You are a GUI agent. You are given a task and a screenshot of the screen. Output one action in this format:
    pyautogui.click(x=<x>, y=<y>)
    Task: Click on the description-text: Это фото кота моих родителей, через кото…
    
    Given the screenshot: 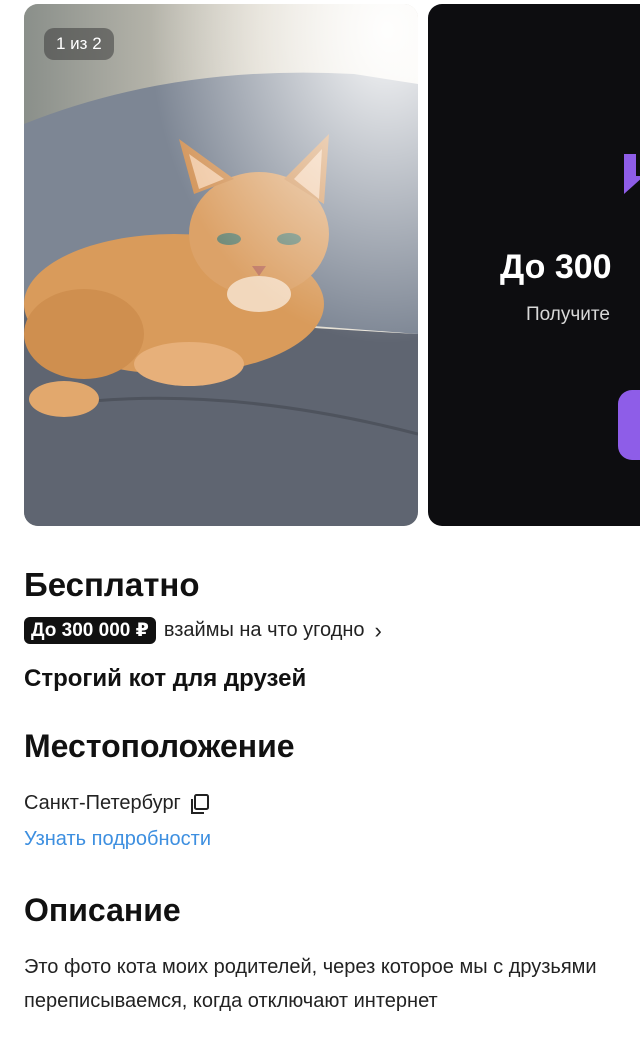 What is the action you would take?
    pyautogui.click(x=310, y=984)
    